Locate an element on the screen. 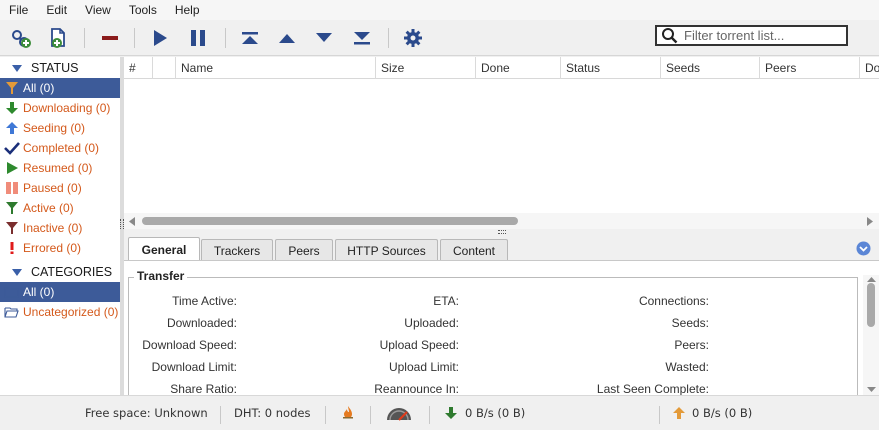 The image size is (879, 430). checkmark-icon is located at coordinates (11, 148).